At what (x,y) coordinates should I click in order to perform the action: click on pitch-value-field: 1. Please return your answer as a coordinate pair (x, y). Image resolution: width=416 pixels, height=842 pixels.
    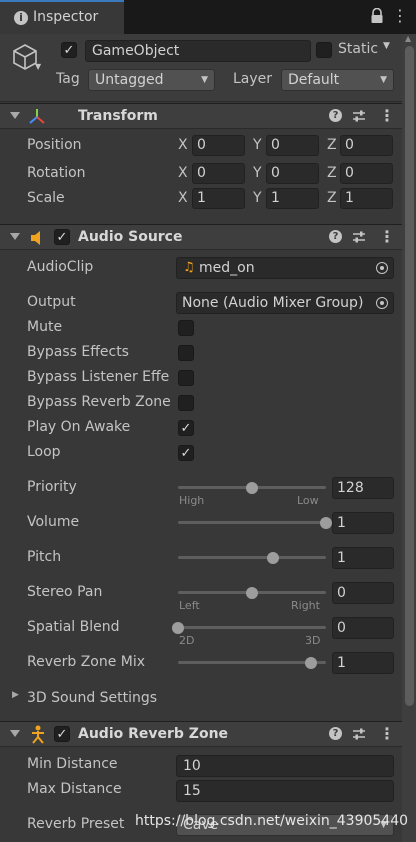
    Looking at the image, I should click on (363, 558).